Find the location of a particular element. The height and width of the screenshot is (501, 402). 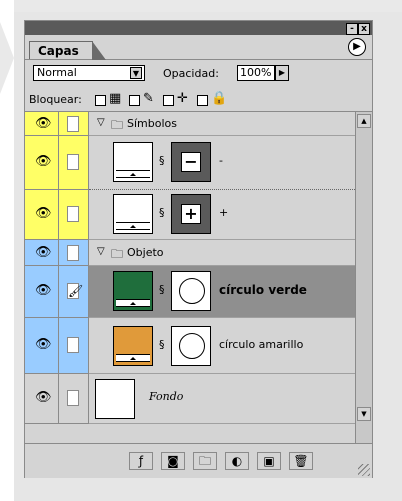

blend-mode-value: Normal is located at coordinates (57, 72).